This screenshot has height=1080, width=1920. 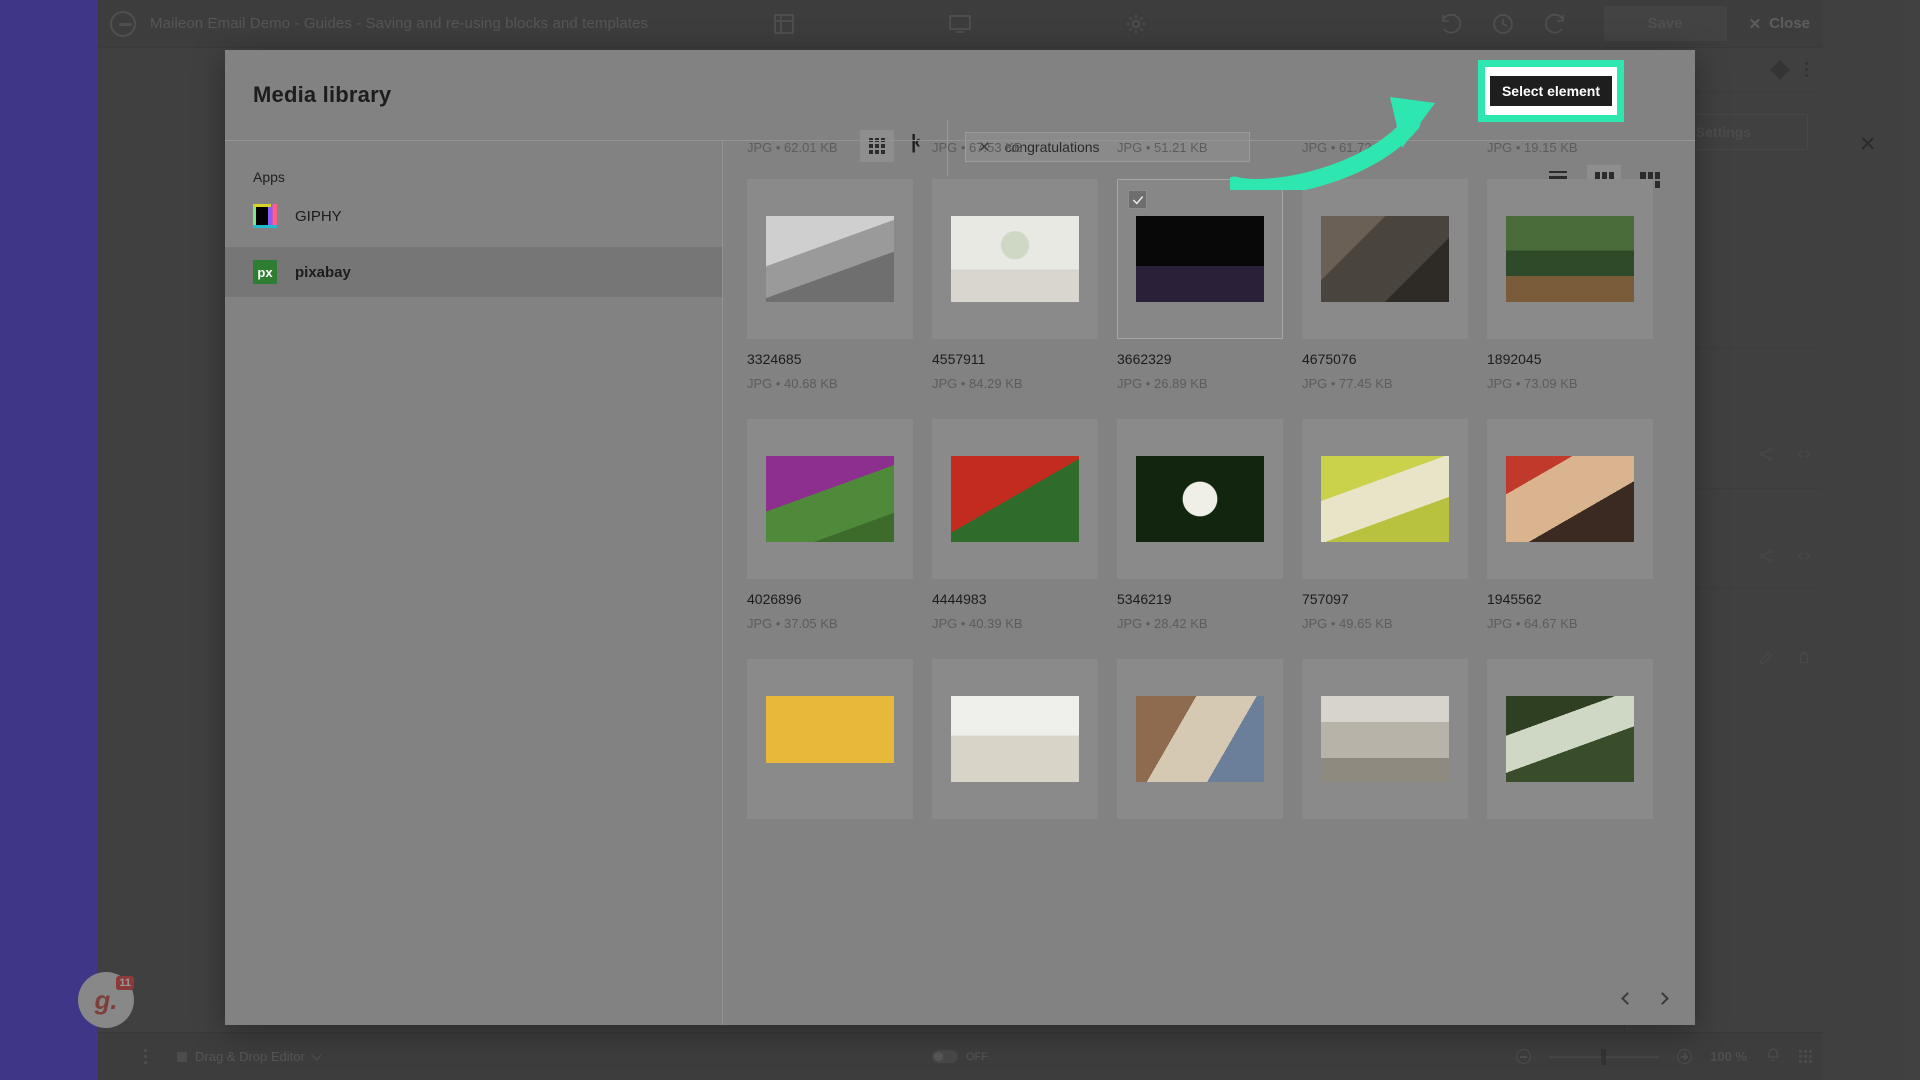 I want to click on tile-meta: JPG • 26.89 KB, so click(x=1162, y=383).